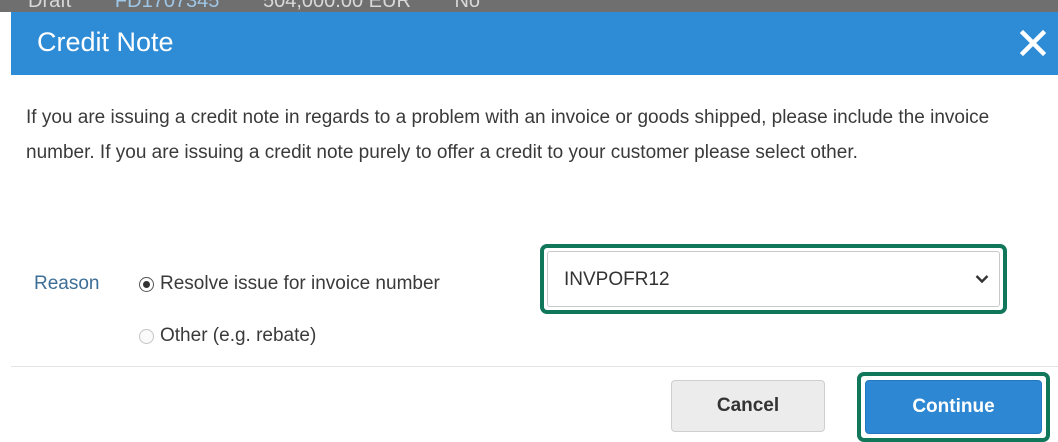  What do you see at coordinates (534, 43) in the screenshot?
I see `dialog-header: Credit Note` at bounding box center [534, 43].